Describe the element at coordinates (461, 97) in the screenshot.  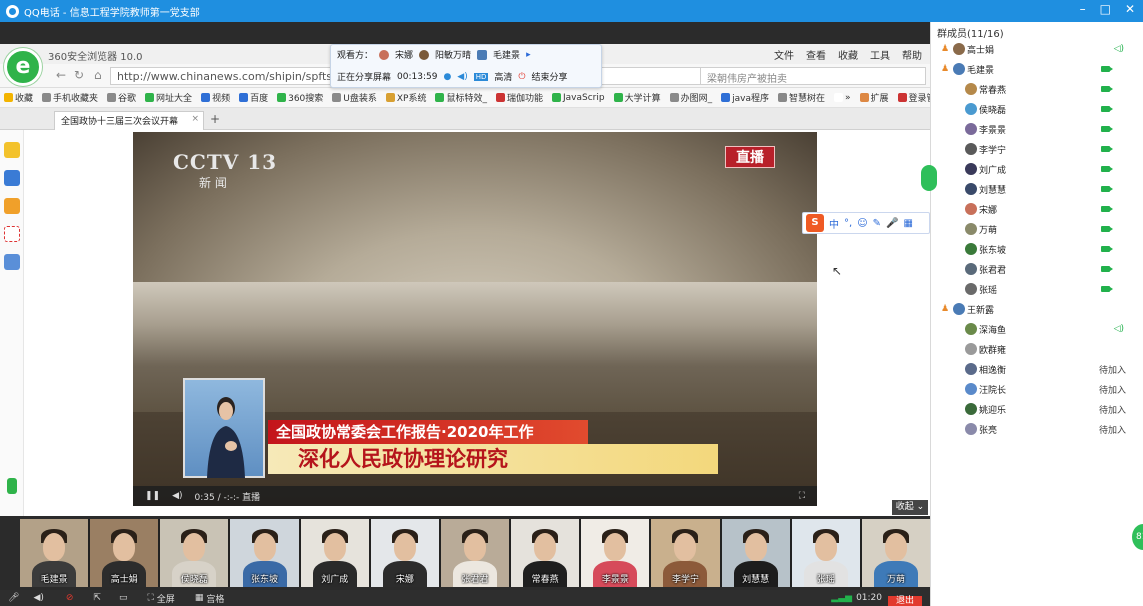
I see `bookmark-item: 鼠标特效_` at that location.